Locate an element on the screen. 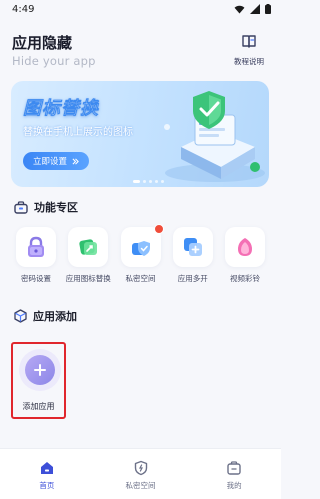  page-title: 应用隐藏 is located at coordinates (42, 43).